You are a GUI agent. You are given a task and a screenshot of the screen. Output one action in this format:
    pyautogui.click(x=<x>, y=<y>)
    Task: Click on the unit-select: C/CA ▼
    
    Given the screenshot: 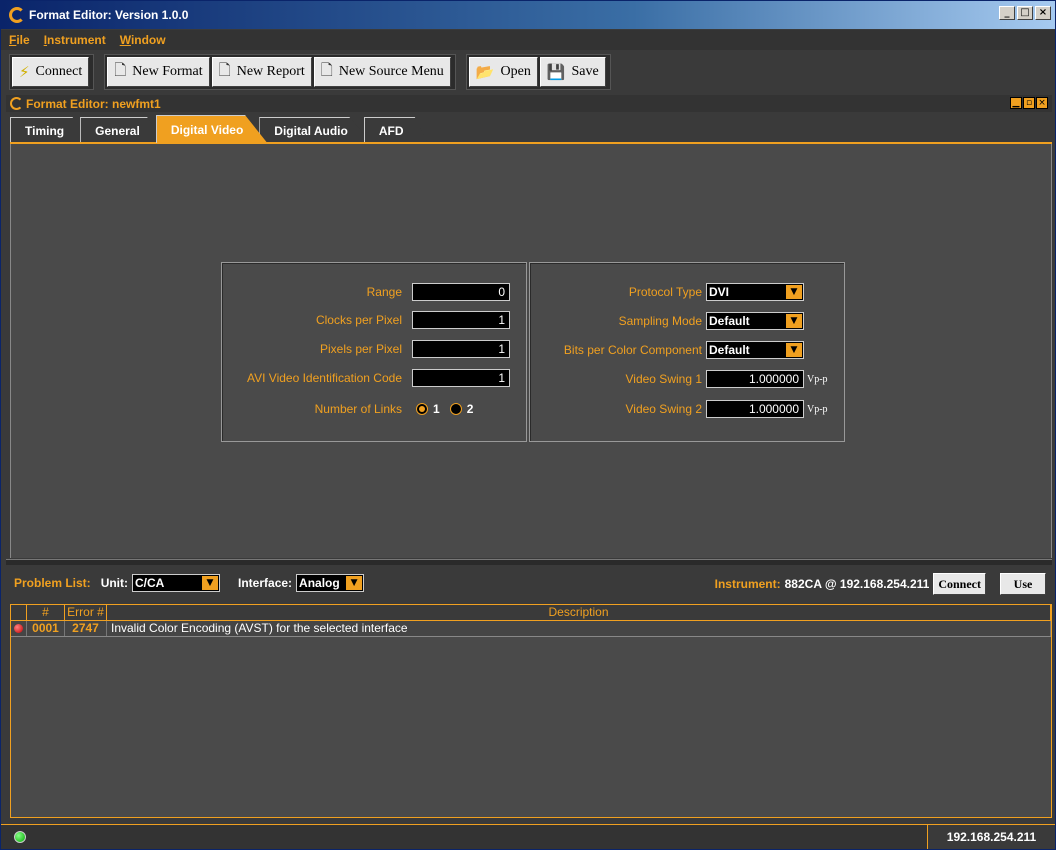 What is the action you would take?
    pyautogui.click(x=176, y=583)
    